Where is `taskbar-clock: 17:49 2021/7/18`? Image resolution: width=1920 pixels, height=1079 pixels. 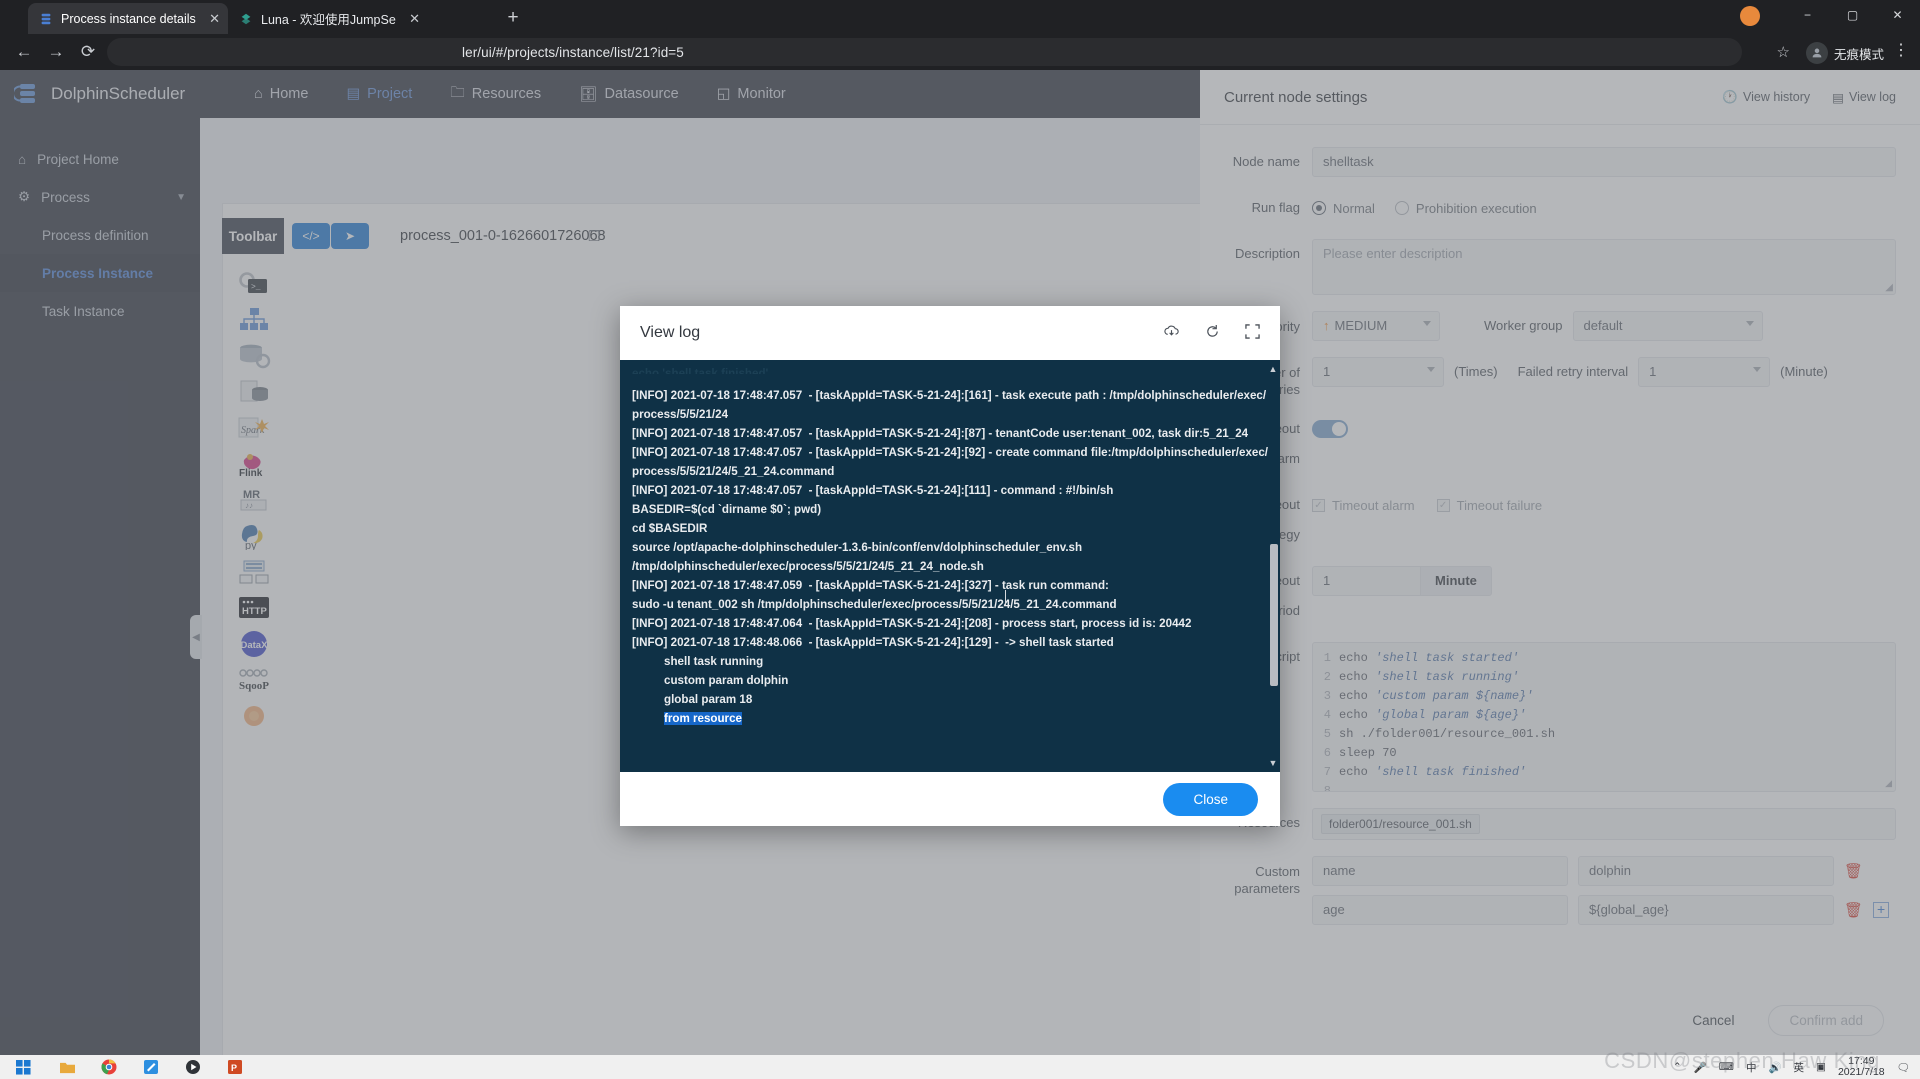 taskbar-clock: 17:49 2021/7/18 is located at coordinates (1861, 1067).